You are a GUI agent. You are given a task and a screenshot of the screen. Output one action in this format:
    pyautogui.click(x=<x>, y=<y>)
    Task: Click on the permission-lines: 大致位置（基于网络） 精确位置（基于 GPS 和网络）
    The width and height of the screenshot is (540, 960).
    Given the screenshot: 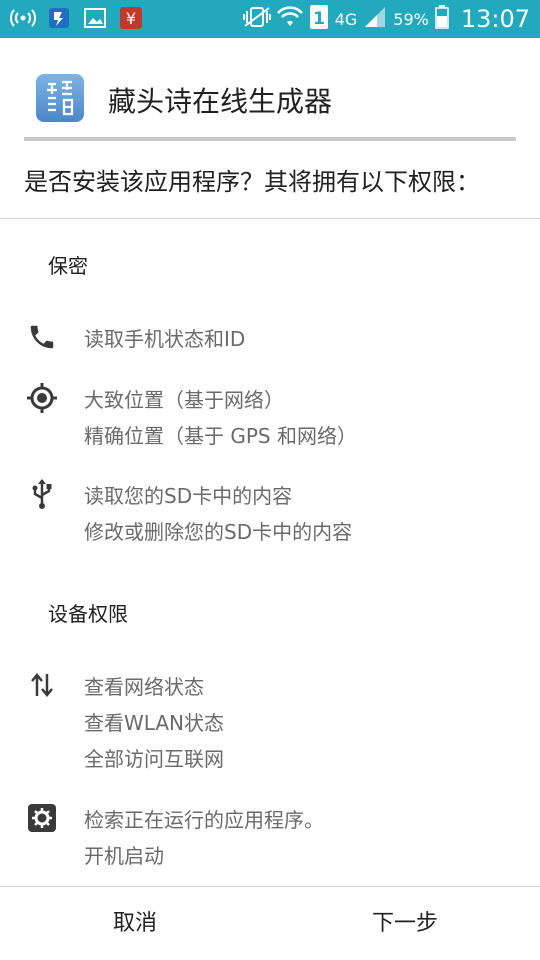 What is the action you would take?
    pyautogui.click(x=220, y=418)
    